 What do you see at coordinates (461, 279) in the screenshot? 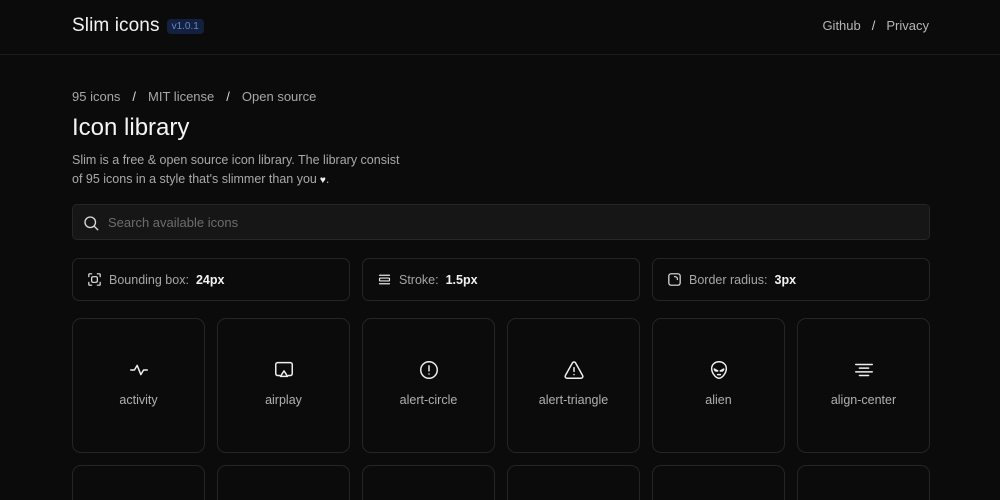
I see `setting-value: 1.5px` at bounding box center [461, 279].